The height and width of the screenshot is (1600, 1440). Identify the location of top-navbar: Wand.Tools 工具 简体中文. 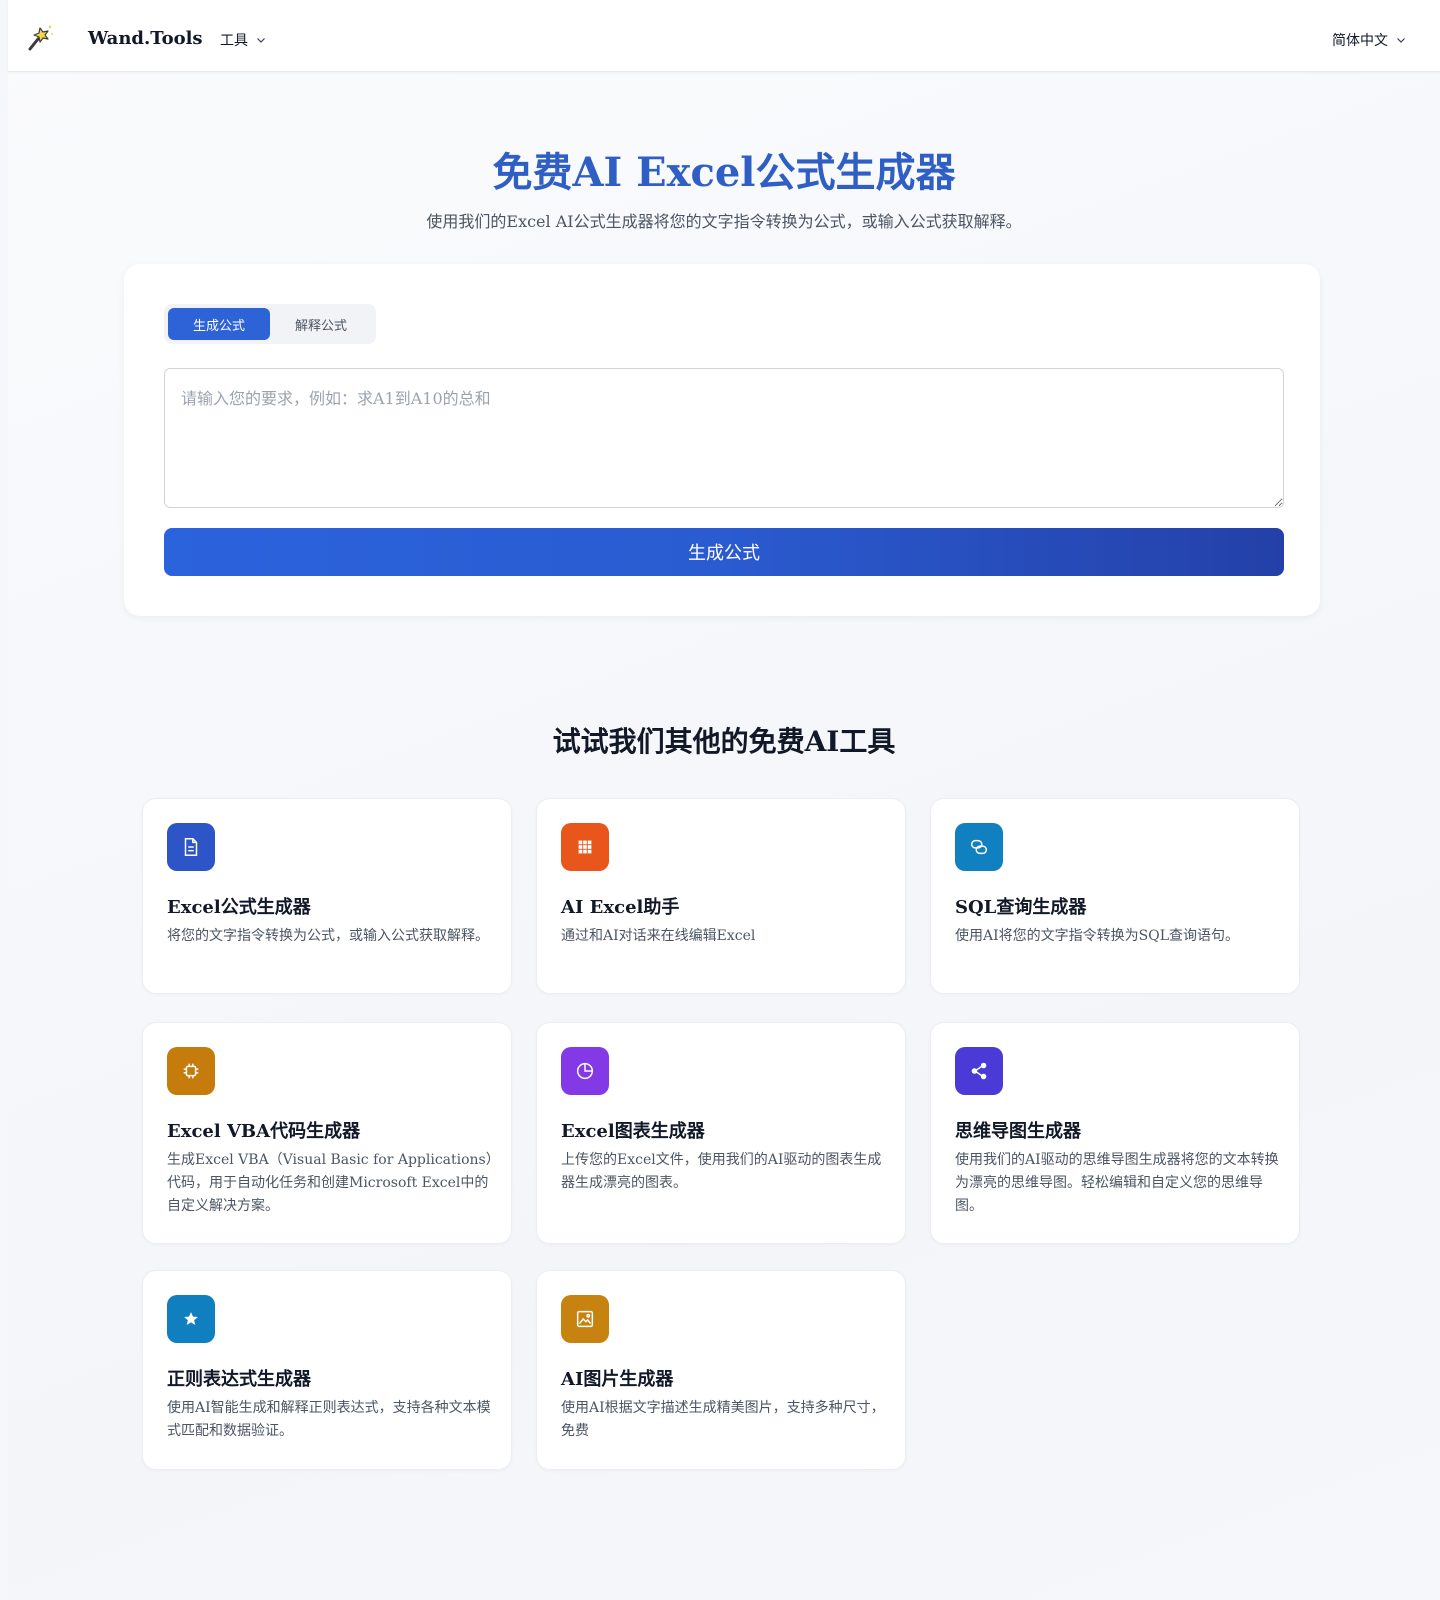
(724, 36).